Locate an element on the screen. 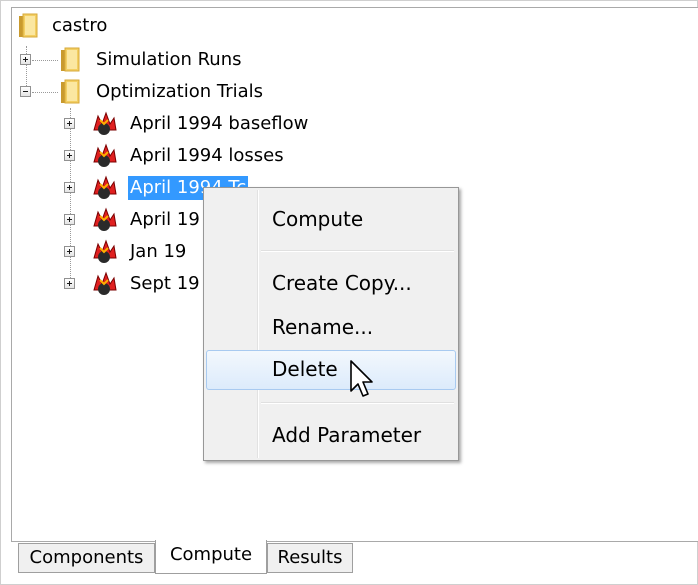 This screenshot has width=698, height=585. menu-item-compute: Compute is located at coordinates (331, 220).